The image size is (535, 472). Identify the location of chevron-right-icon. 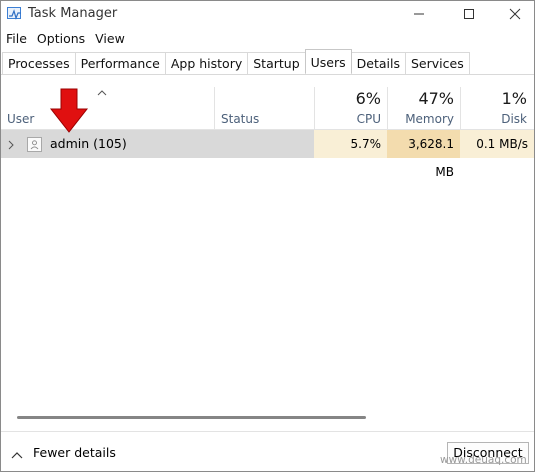
(11, 146).